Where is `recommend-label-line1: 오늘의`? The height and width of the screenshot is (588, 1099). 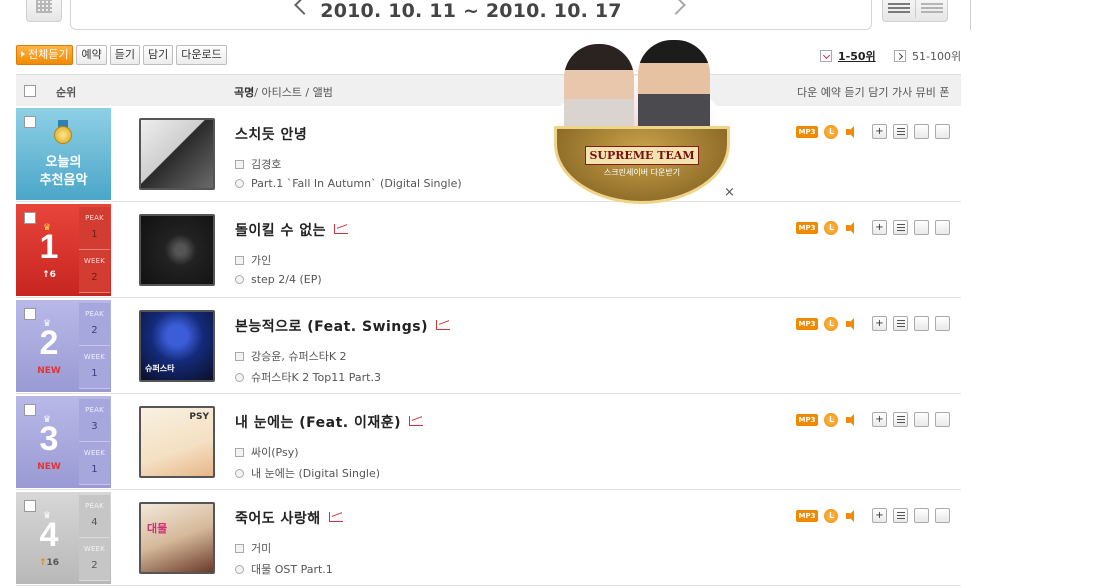 recommend-label-line1: 오늘의 is located at coordinates (63, 162).